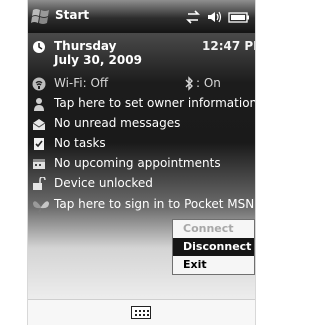 The width and height of the screenshot is (320, 325). I want to click on appointments-text: No upcoming appointments, so click(137, 163).